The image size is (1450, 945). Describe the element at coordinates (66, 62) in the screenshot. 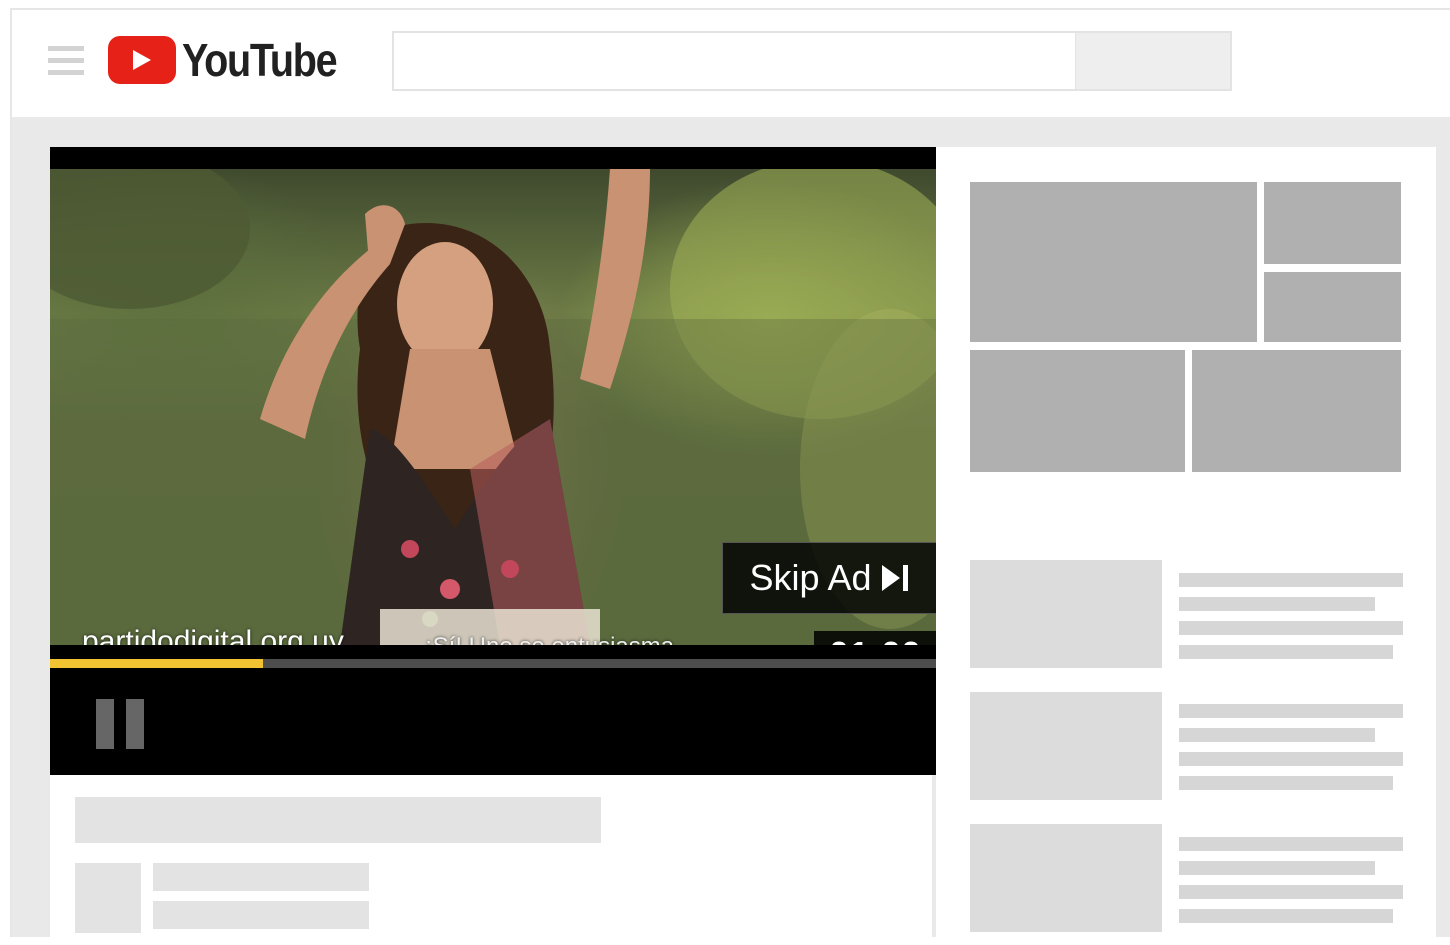

I see `hamburger-icon` at that location.